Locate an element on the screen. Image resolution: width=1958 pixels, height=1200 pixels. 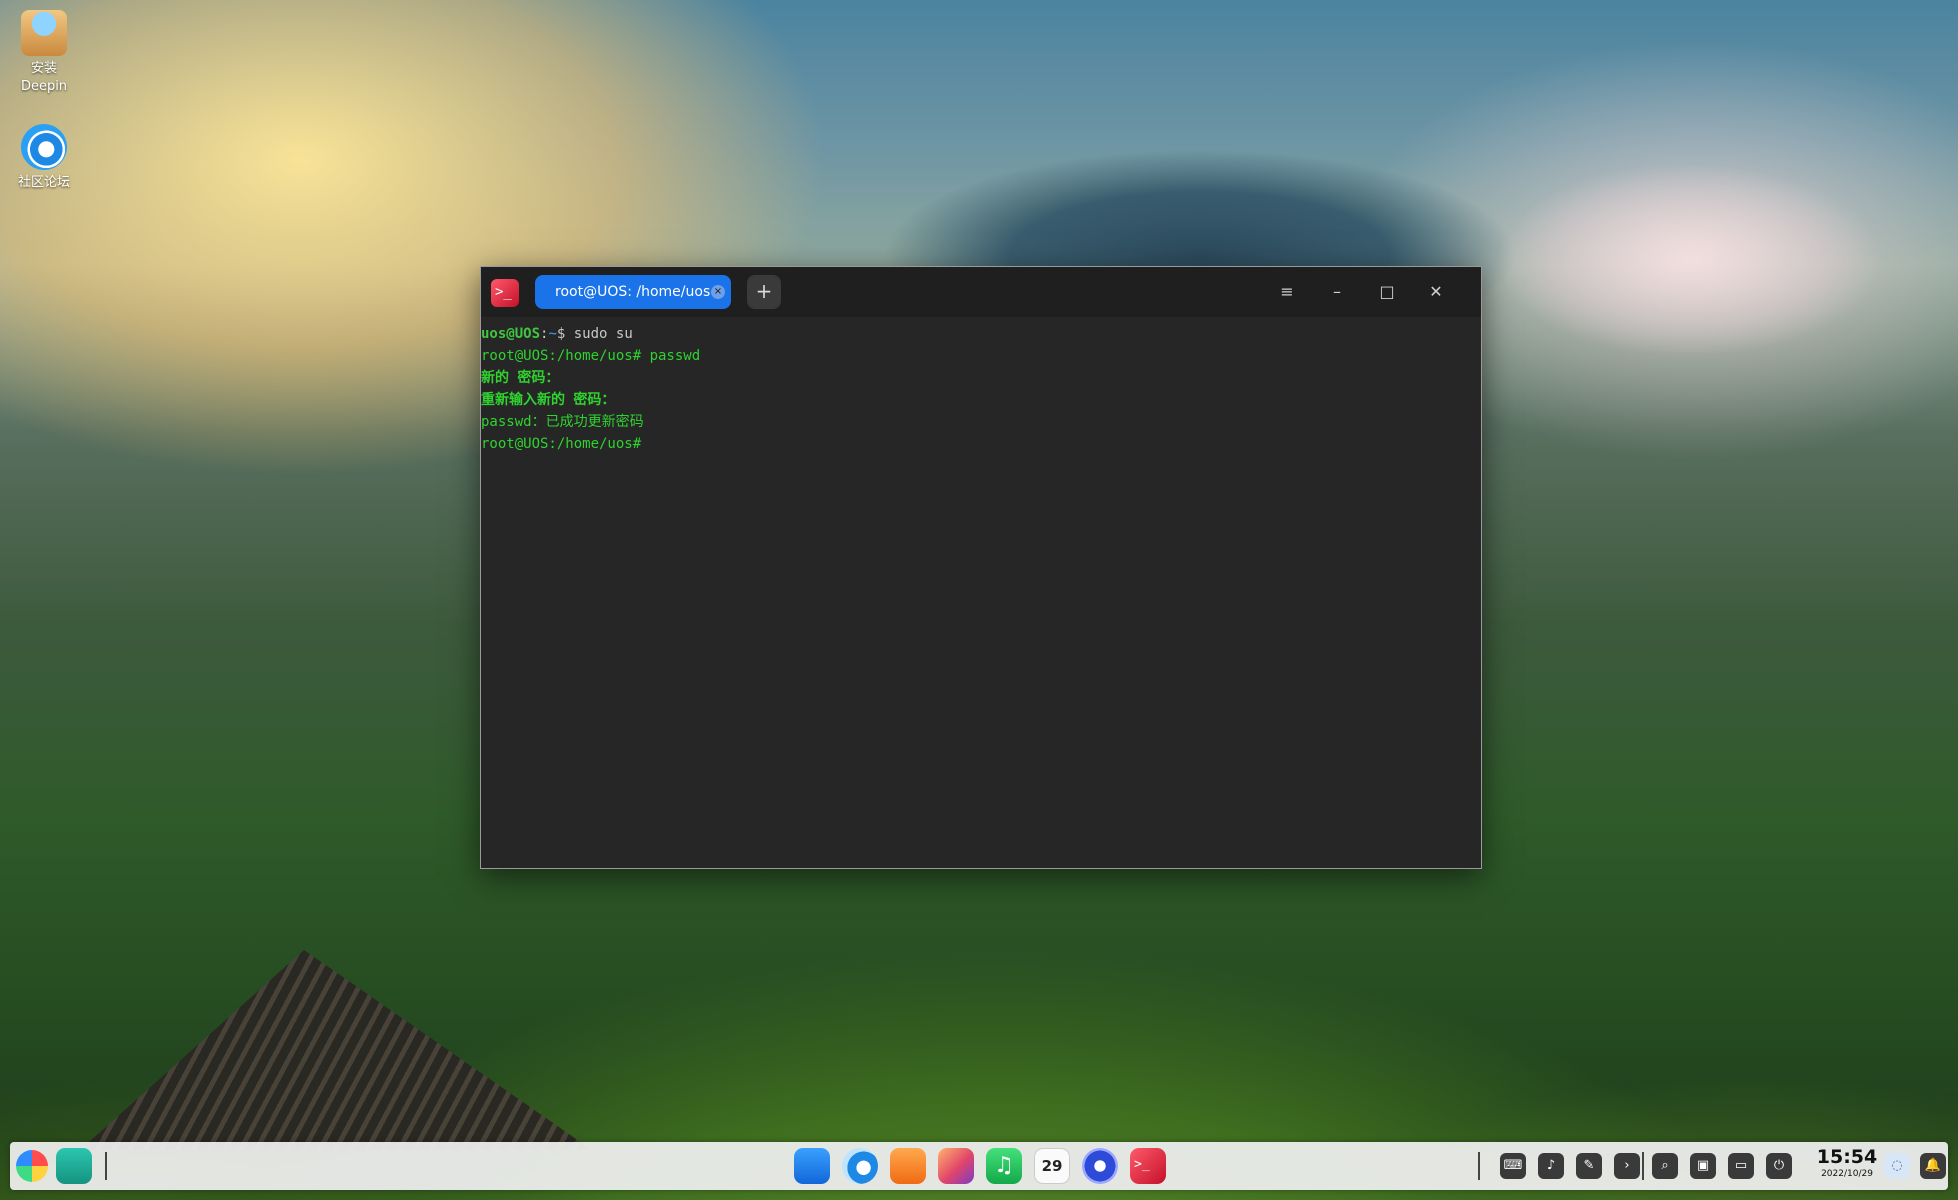
expand-arrow-icon: › is located at coordinates (1627, 1166).